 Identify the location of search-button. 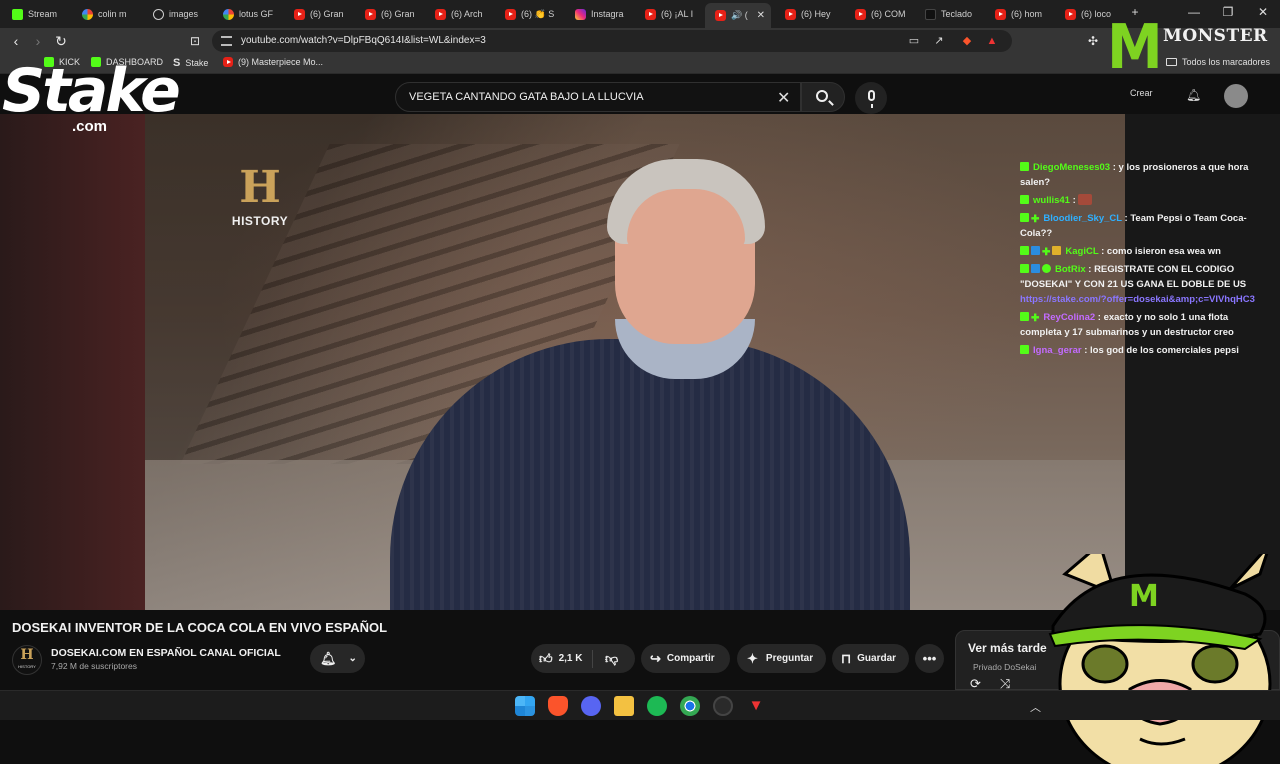
(823, 97).